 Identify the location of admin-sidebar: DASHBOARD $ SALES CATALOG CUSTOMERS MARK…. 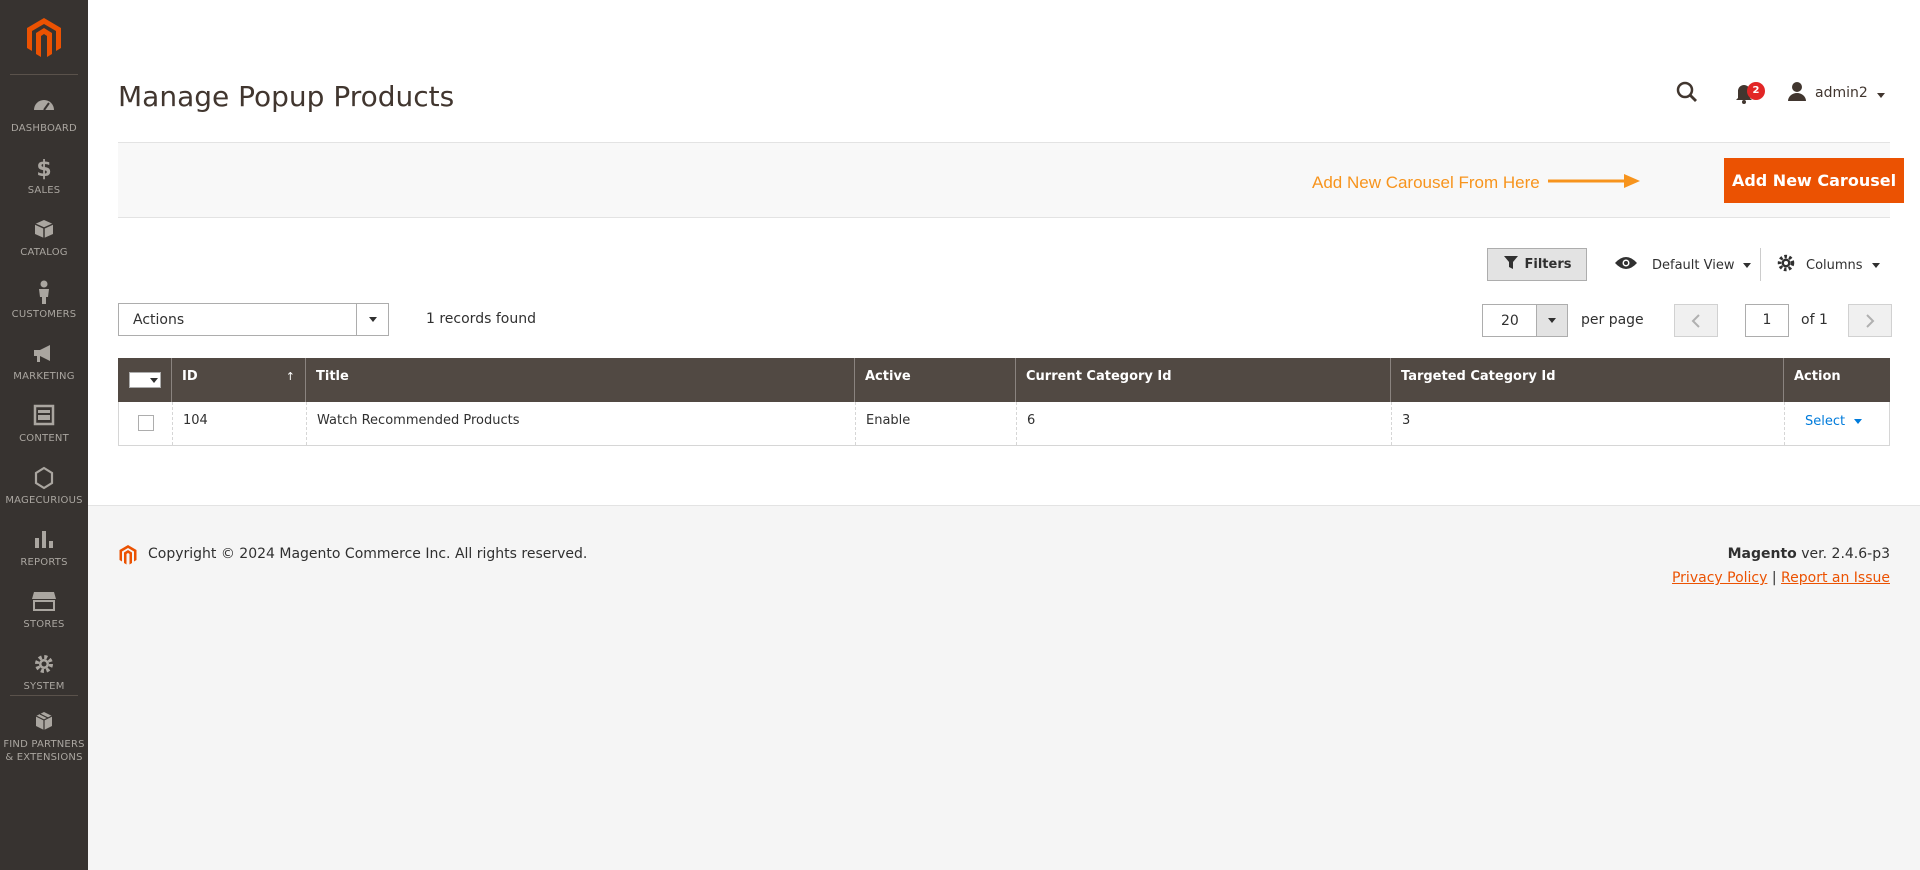
(44, 435).